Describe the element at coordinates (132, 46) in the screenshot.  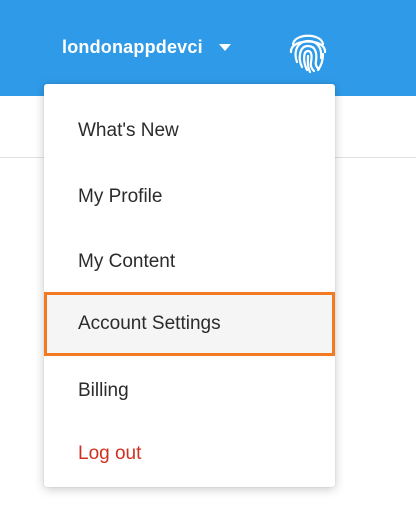
I see `username-label: londonappdevci` at that location.